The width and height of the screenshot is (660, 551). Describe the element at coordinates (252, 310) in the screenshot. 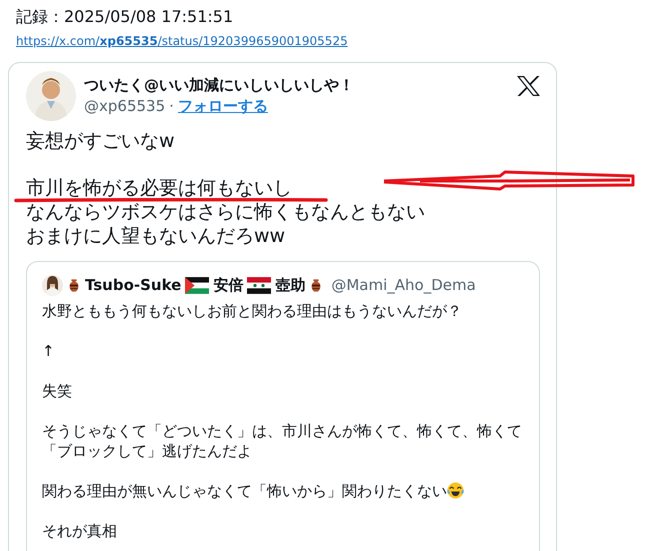

I see `quoted-tweet-text: 水野とももう何もないしお前と関わる理由はもうないんだが？` at that location.